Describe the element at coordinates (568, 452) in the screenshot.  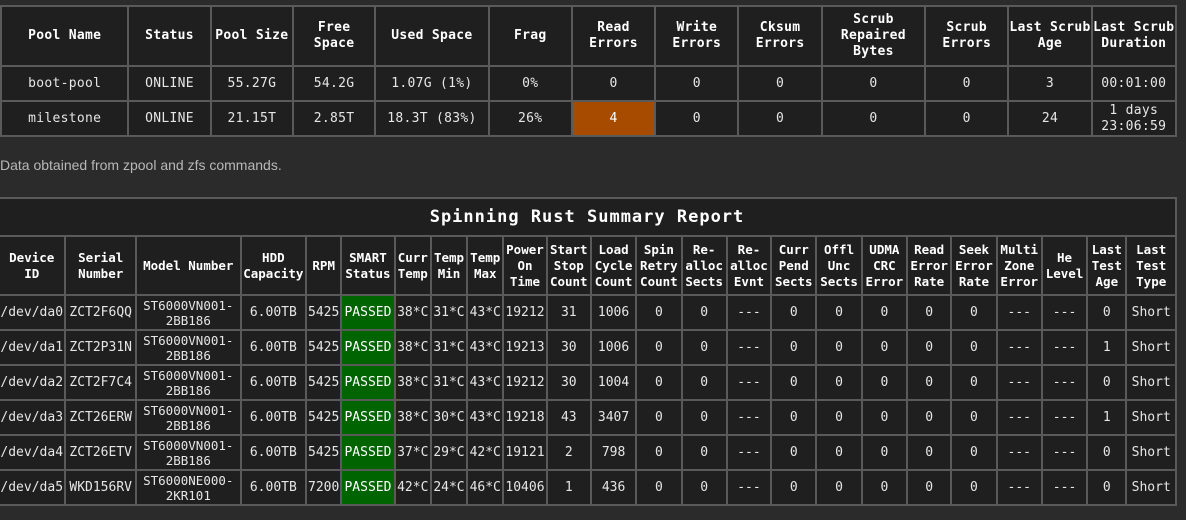
I see `drive-cell-start-stop-count: 2` at that location.